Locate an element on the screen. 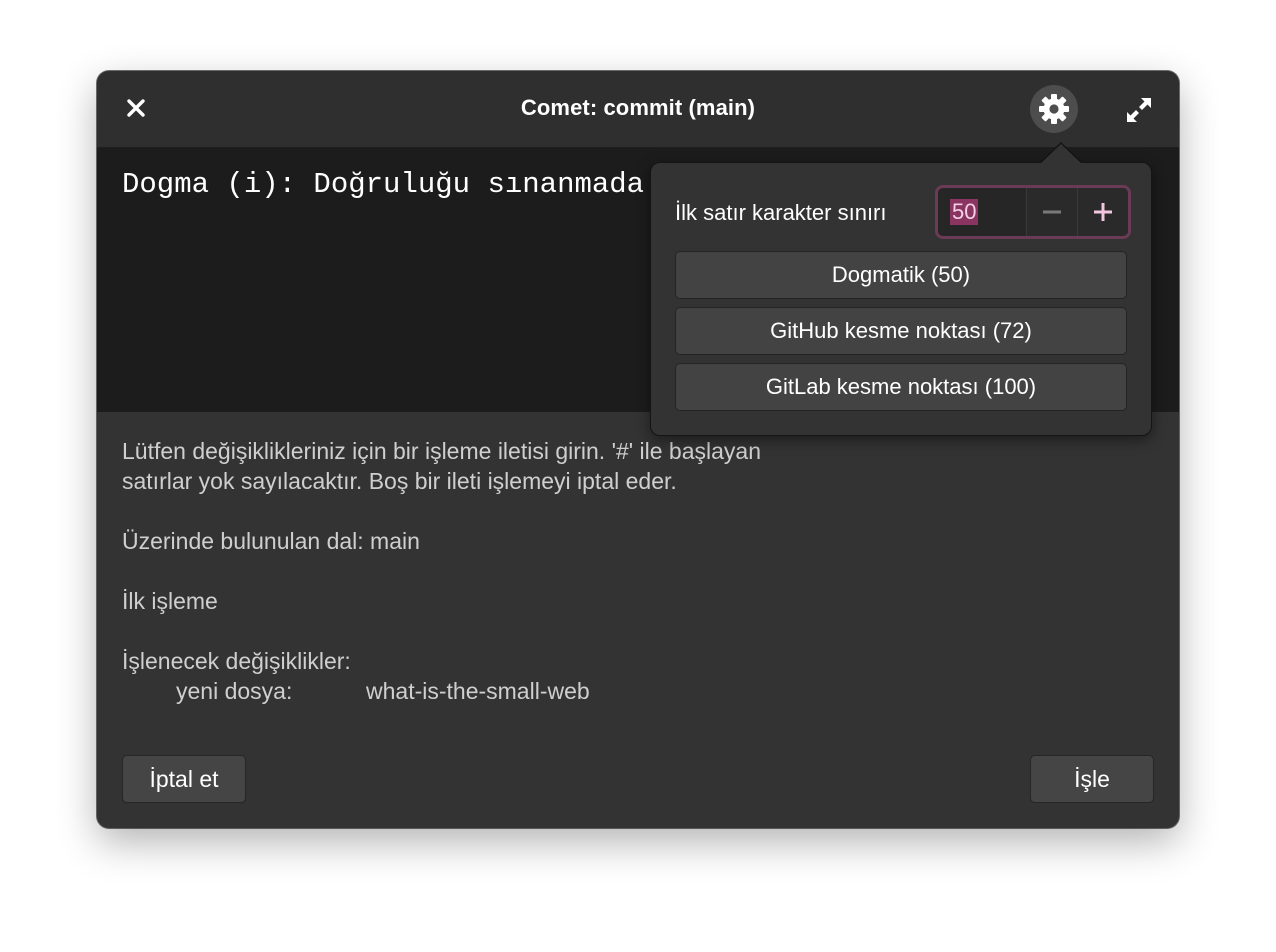 The image size is (1276, 952). limit-spinbutton: 50 is located at coordinates (1033, 212).